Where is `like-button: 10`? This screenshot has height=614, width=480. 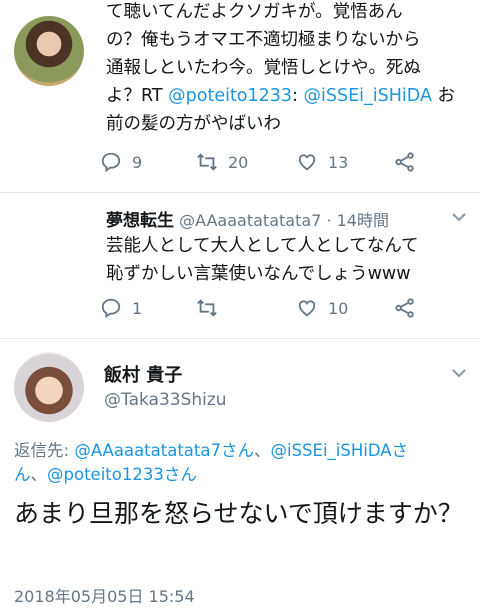 like-button: 10 is located at coordinates (322, 308).